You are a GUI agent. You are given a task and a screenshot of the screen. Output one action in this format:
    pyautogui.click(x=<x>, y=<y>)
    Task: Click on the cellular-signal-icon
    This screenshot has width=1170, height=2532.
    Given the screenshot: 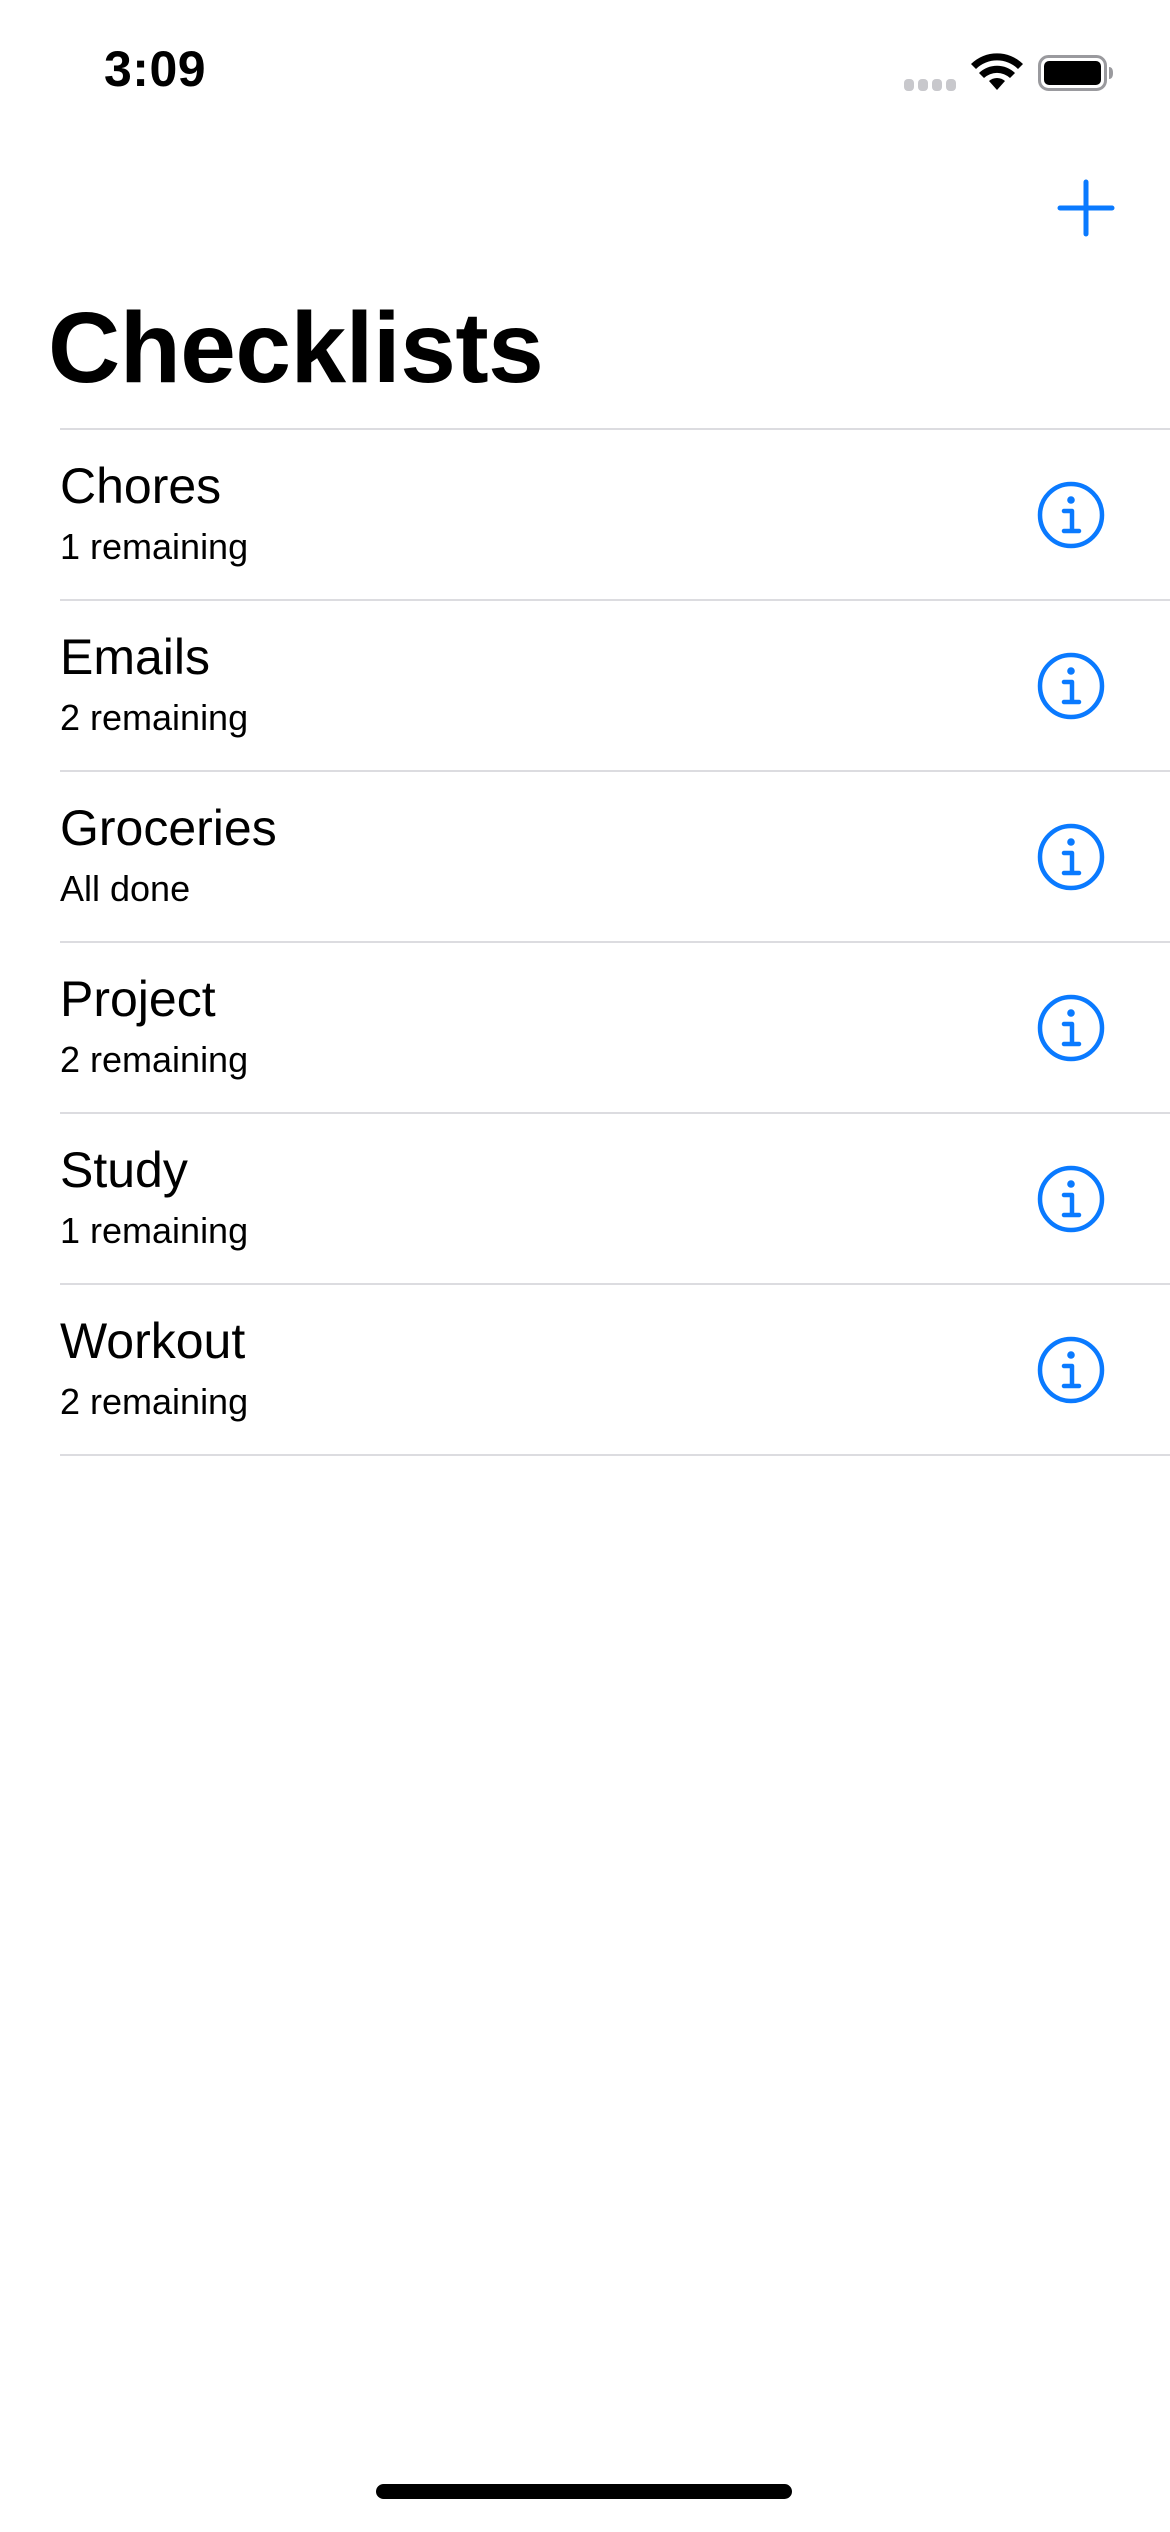 What is the action you would take?
    pyautogui.click(x=930, y=86)
    